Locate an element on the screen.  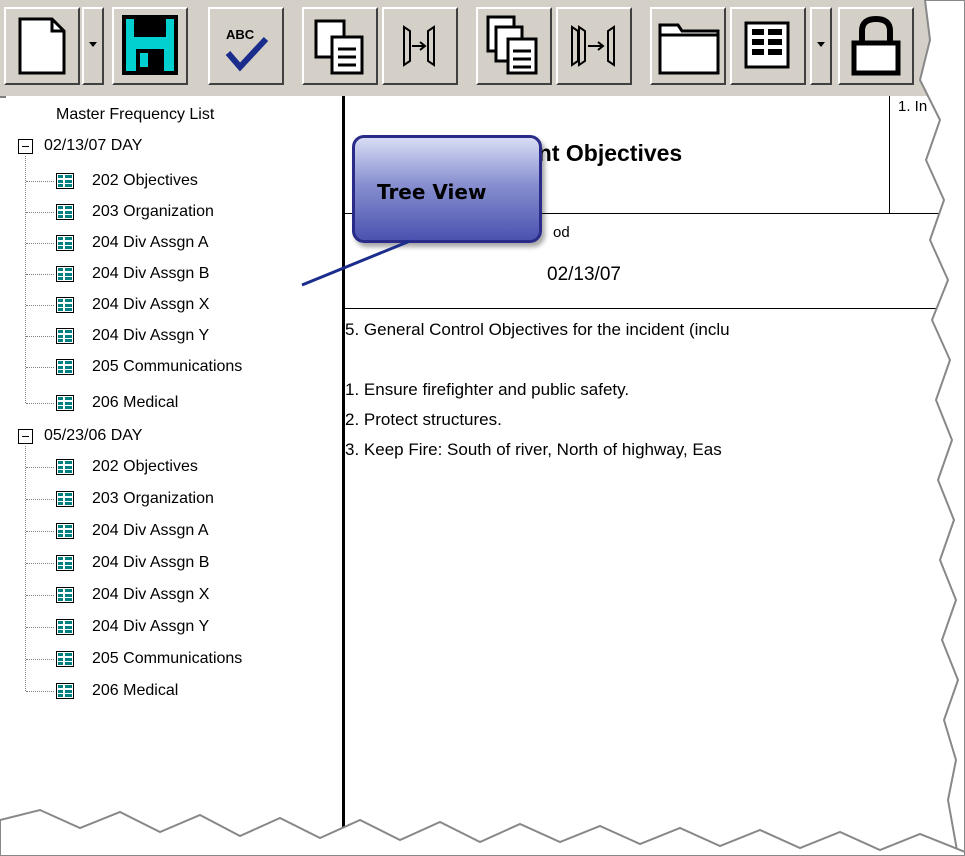
callout-pointer is located at coordinates (356, 263).